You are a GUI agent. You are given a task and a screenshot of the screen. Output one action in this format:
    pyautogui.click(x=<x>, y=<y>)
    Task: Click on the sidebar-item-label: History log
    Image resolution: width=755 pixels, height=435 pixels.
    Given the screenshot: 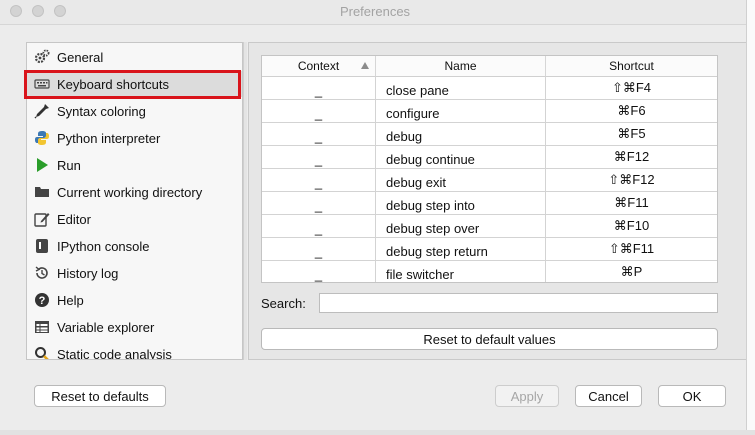 What is the action you would take?
    pyautogui.click(x=88, y=273)
    